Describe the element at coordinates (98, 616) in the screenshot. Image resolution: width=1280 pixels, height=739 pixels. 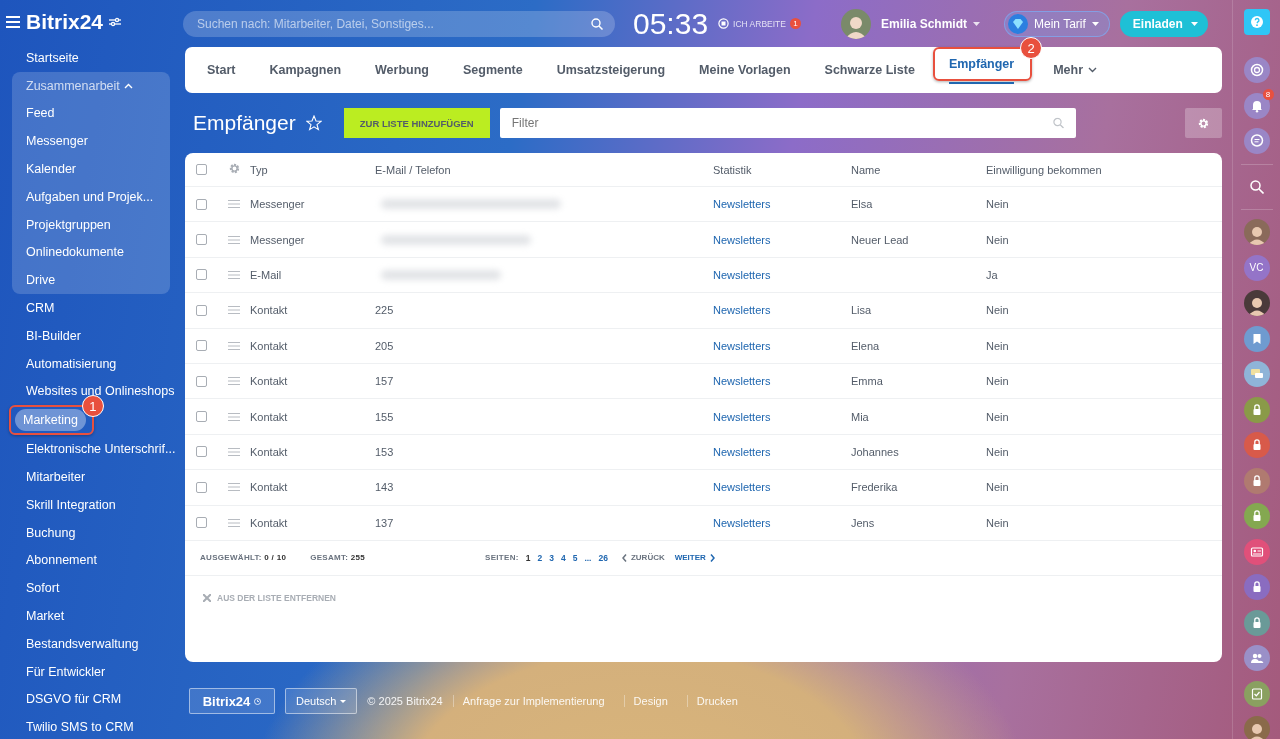
I see `sidebar-item: Market` at that location.